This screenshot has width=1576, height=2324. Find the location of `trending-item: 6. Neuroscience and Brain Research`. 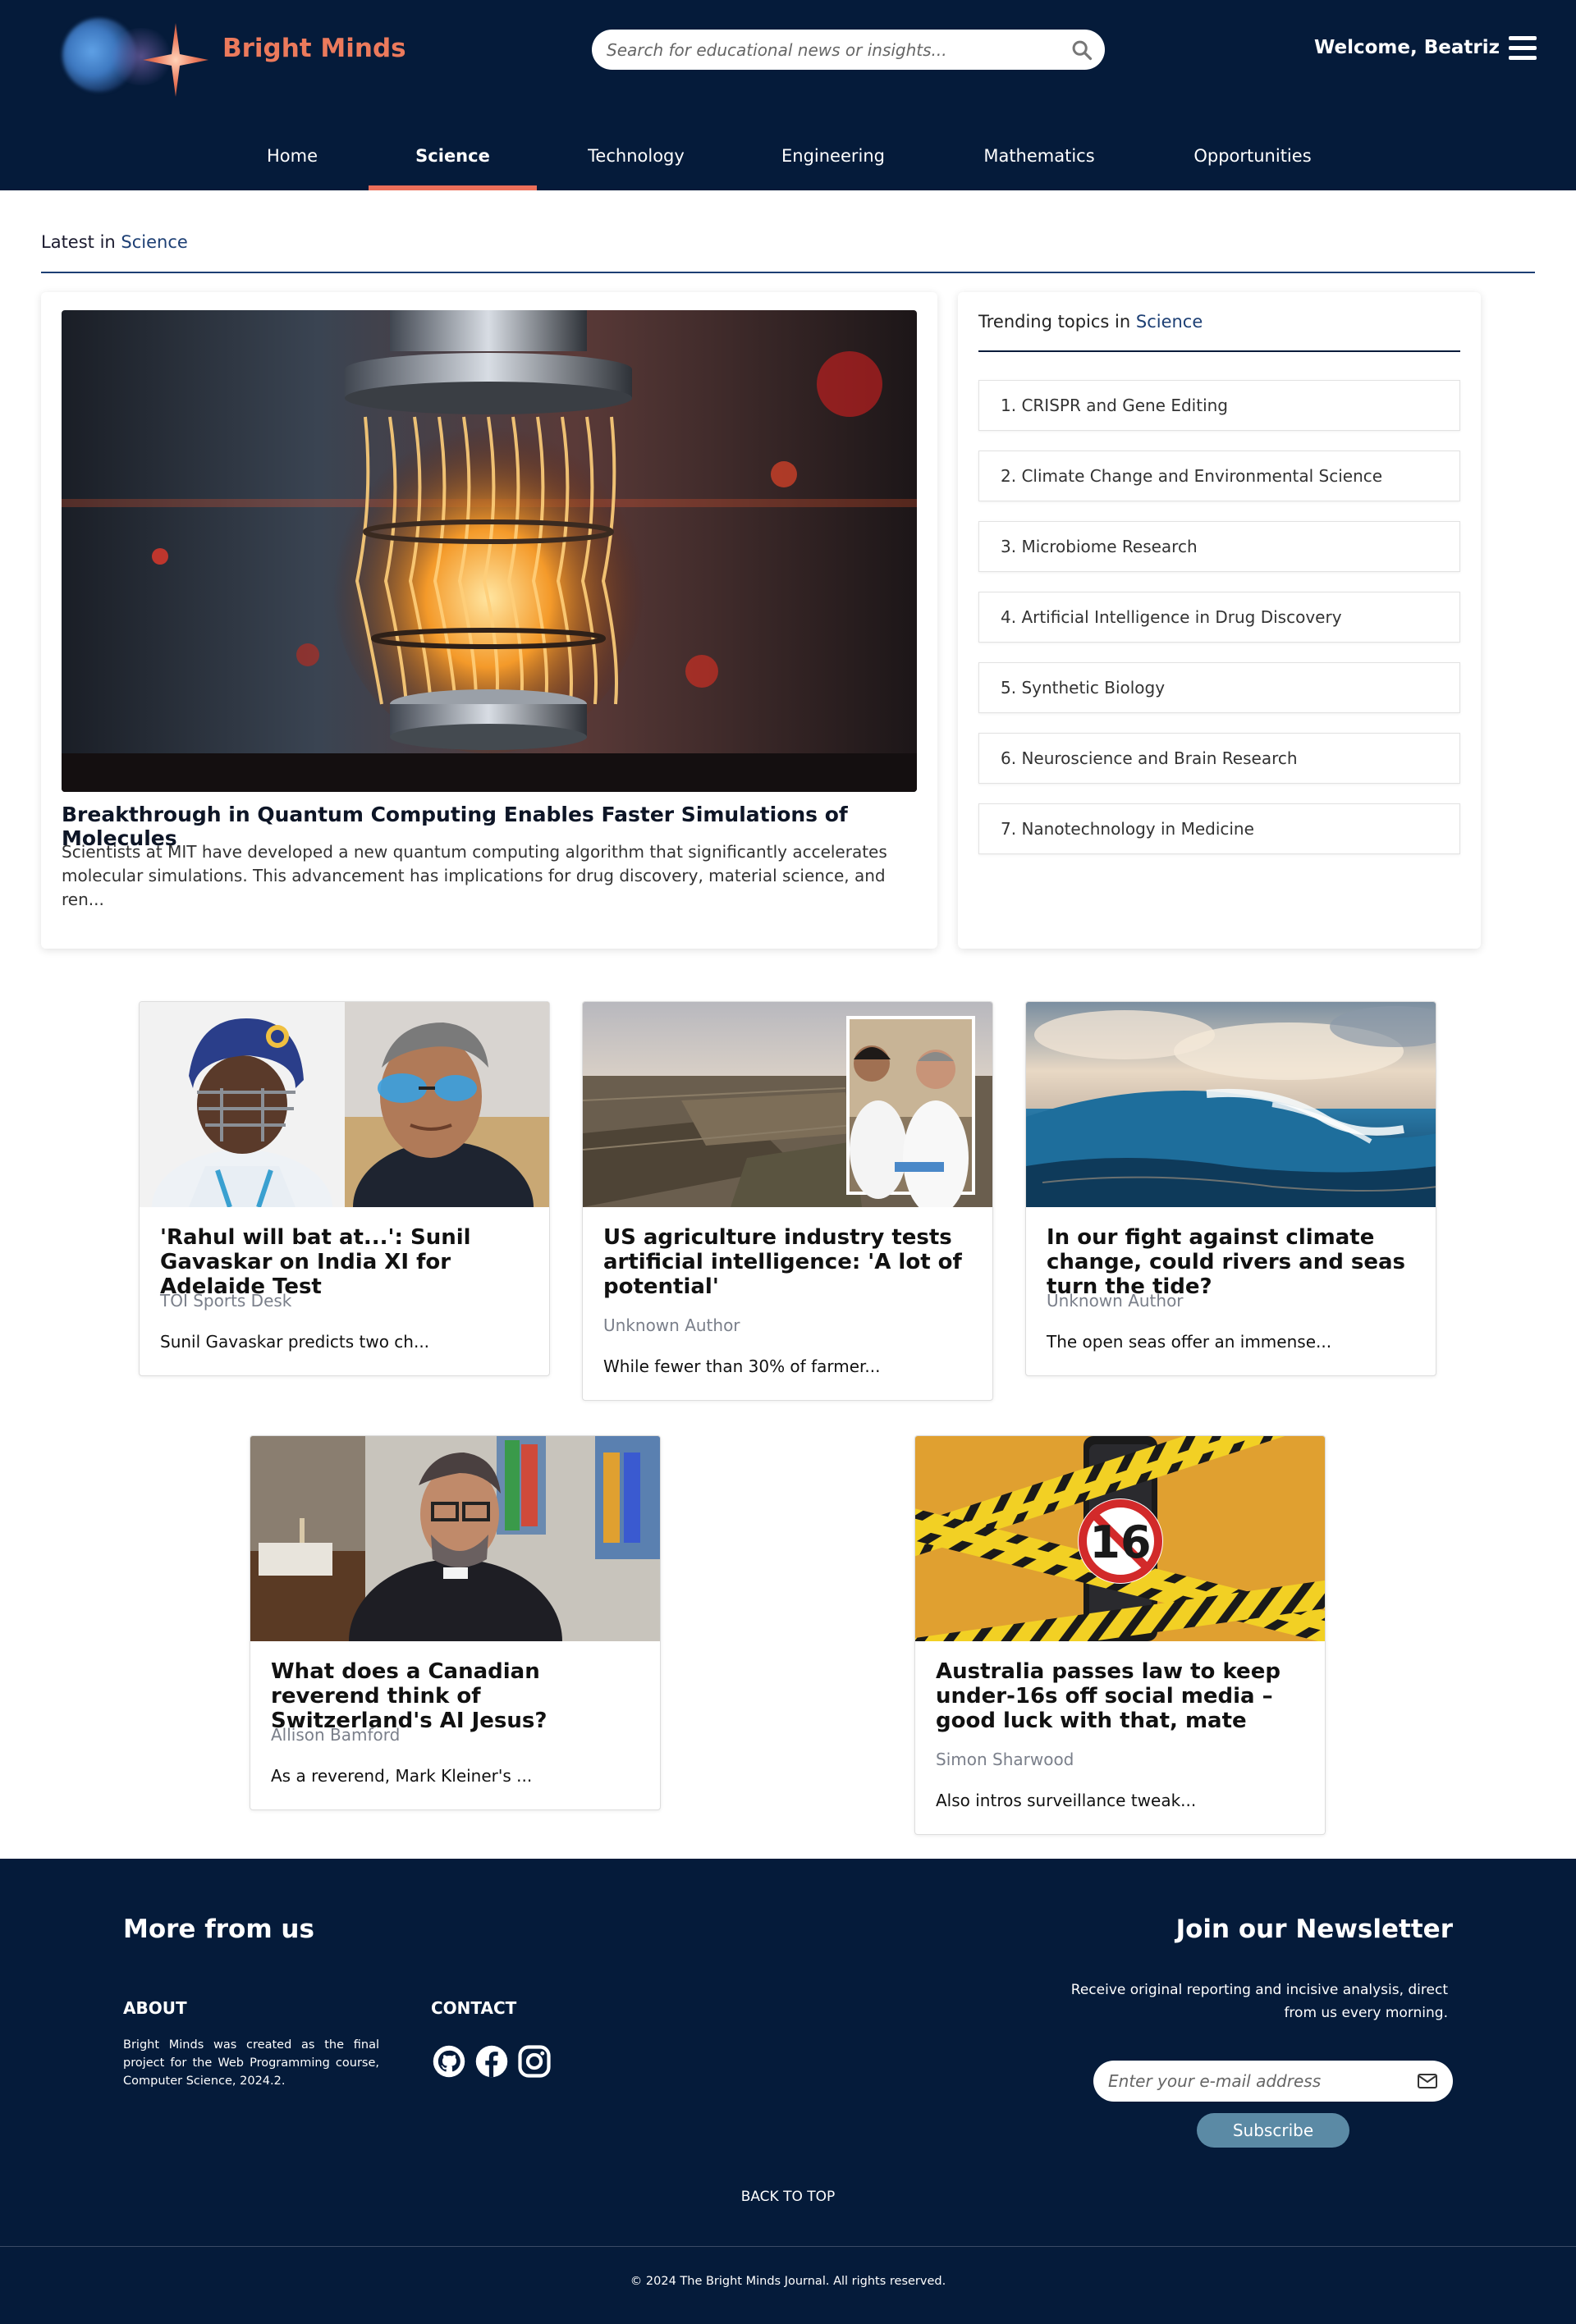

trending-item: 6. Neuroscience and Brain Research is located at coordinates (1219, 758).